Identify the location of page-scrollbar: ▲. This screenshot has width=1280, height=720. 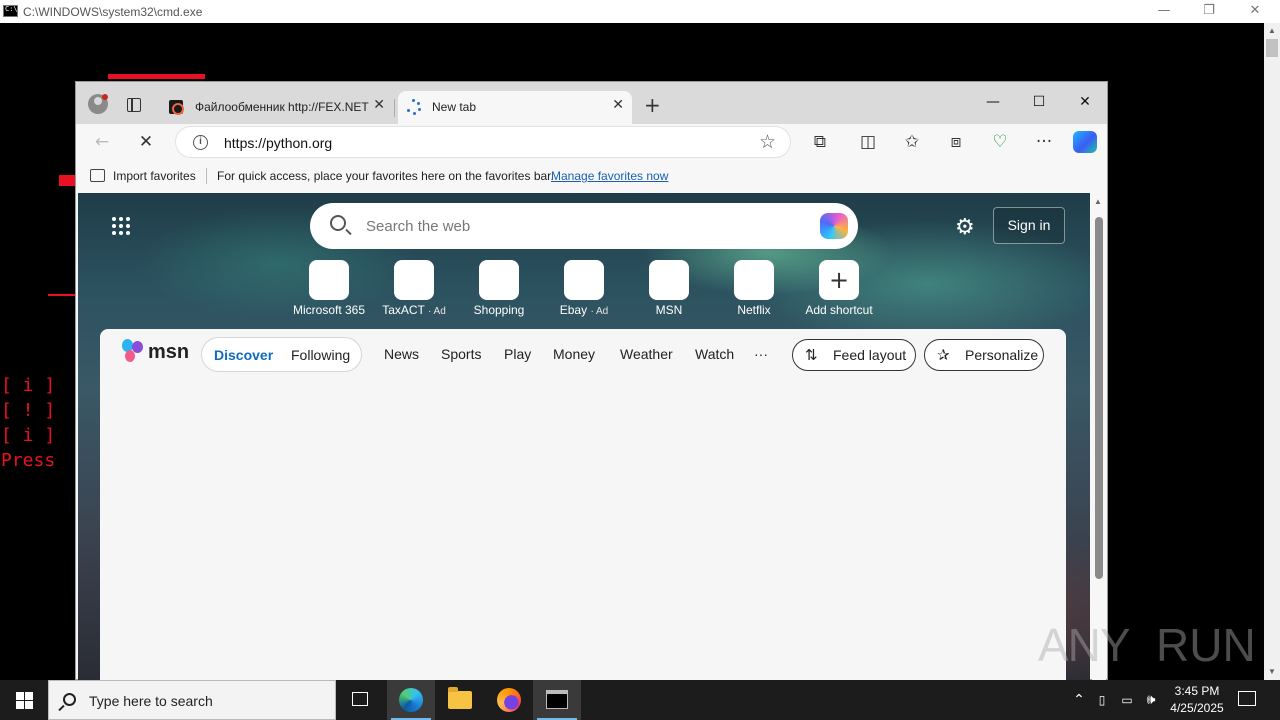
(1099, 436).